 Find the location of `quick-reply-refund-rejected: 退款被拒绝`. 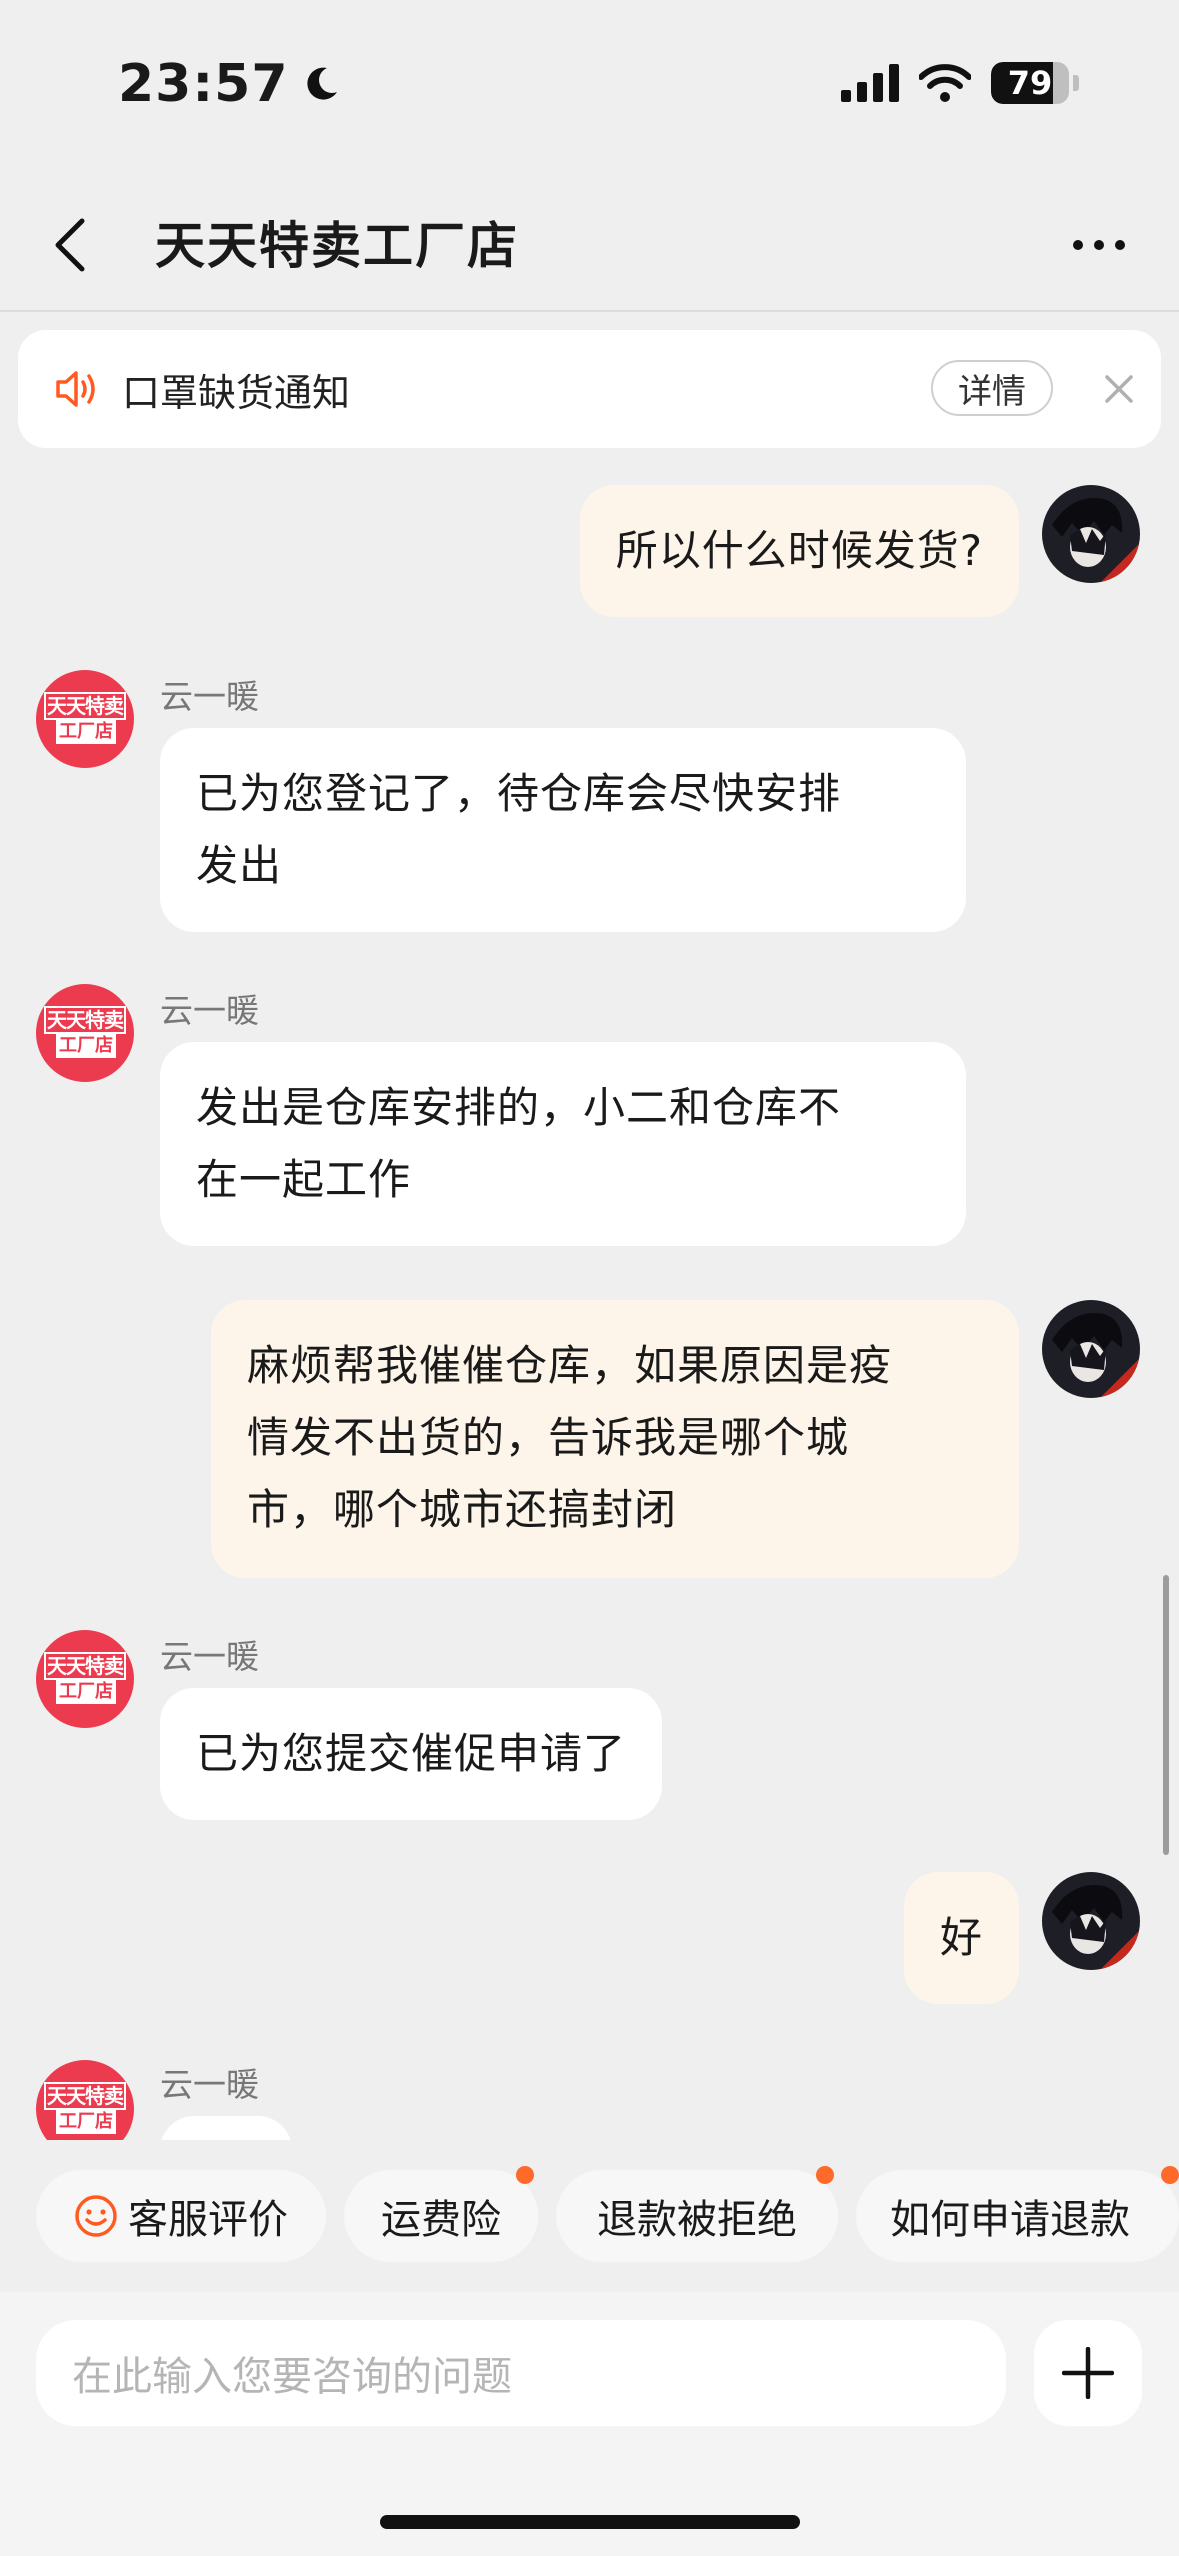

quick-reply-refund-rejected: 退款被拒绝 is located at coordinates (697, 2214).